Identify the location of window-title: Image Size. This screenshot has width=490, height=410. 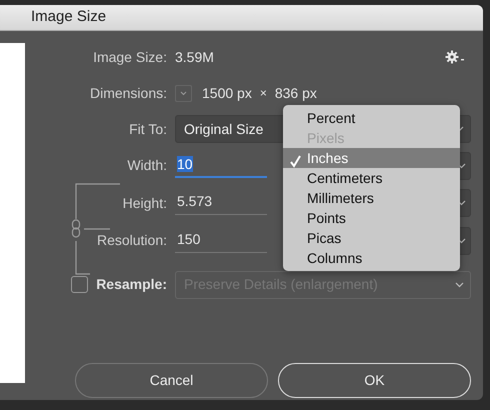
(68, 17).